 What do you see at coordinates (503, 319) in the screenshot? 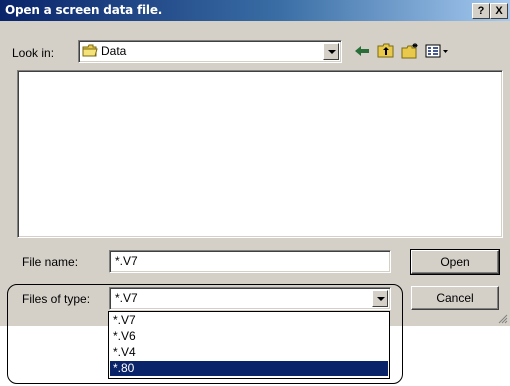
I see `resize-grip-icon` at bounding box center [503, 319].